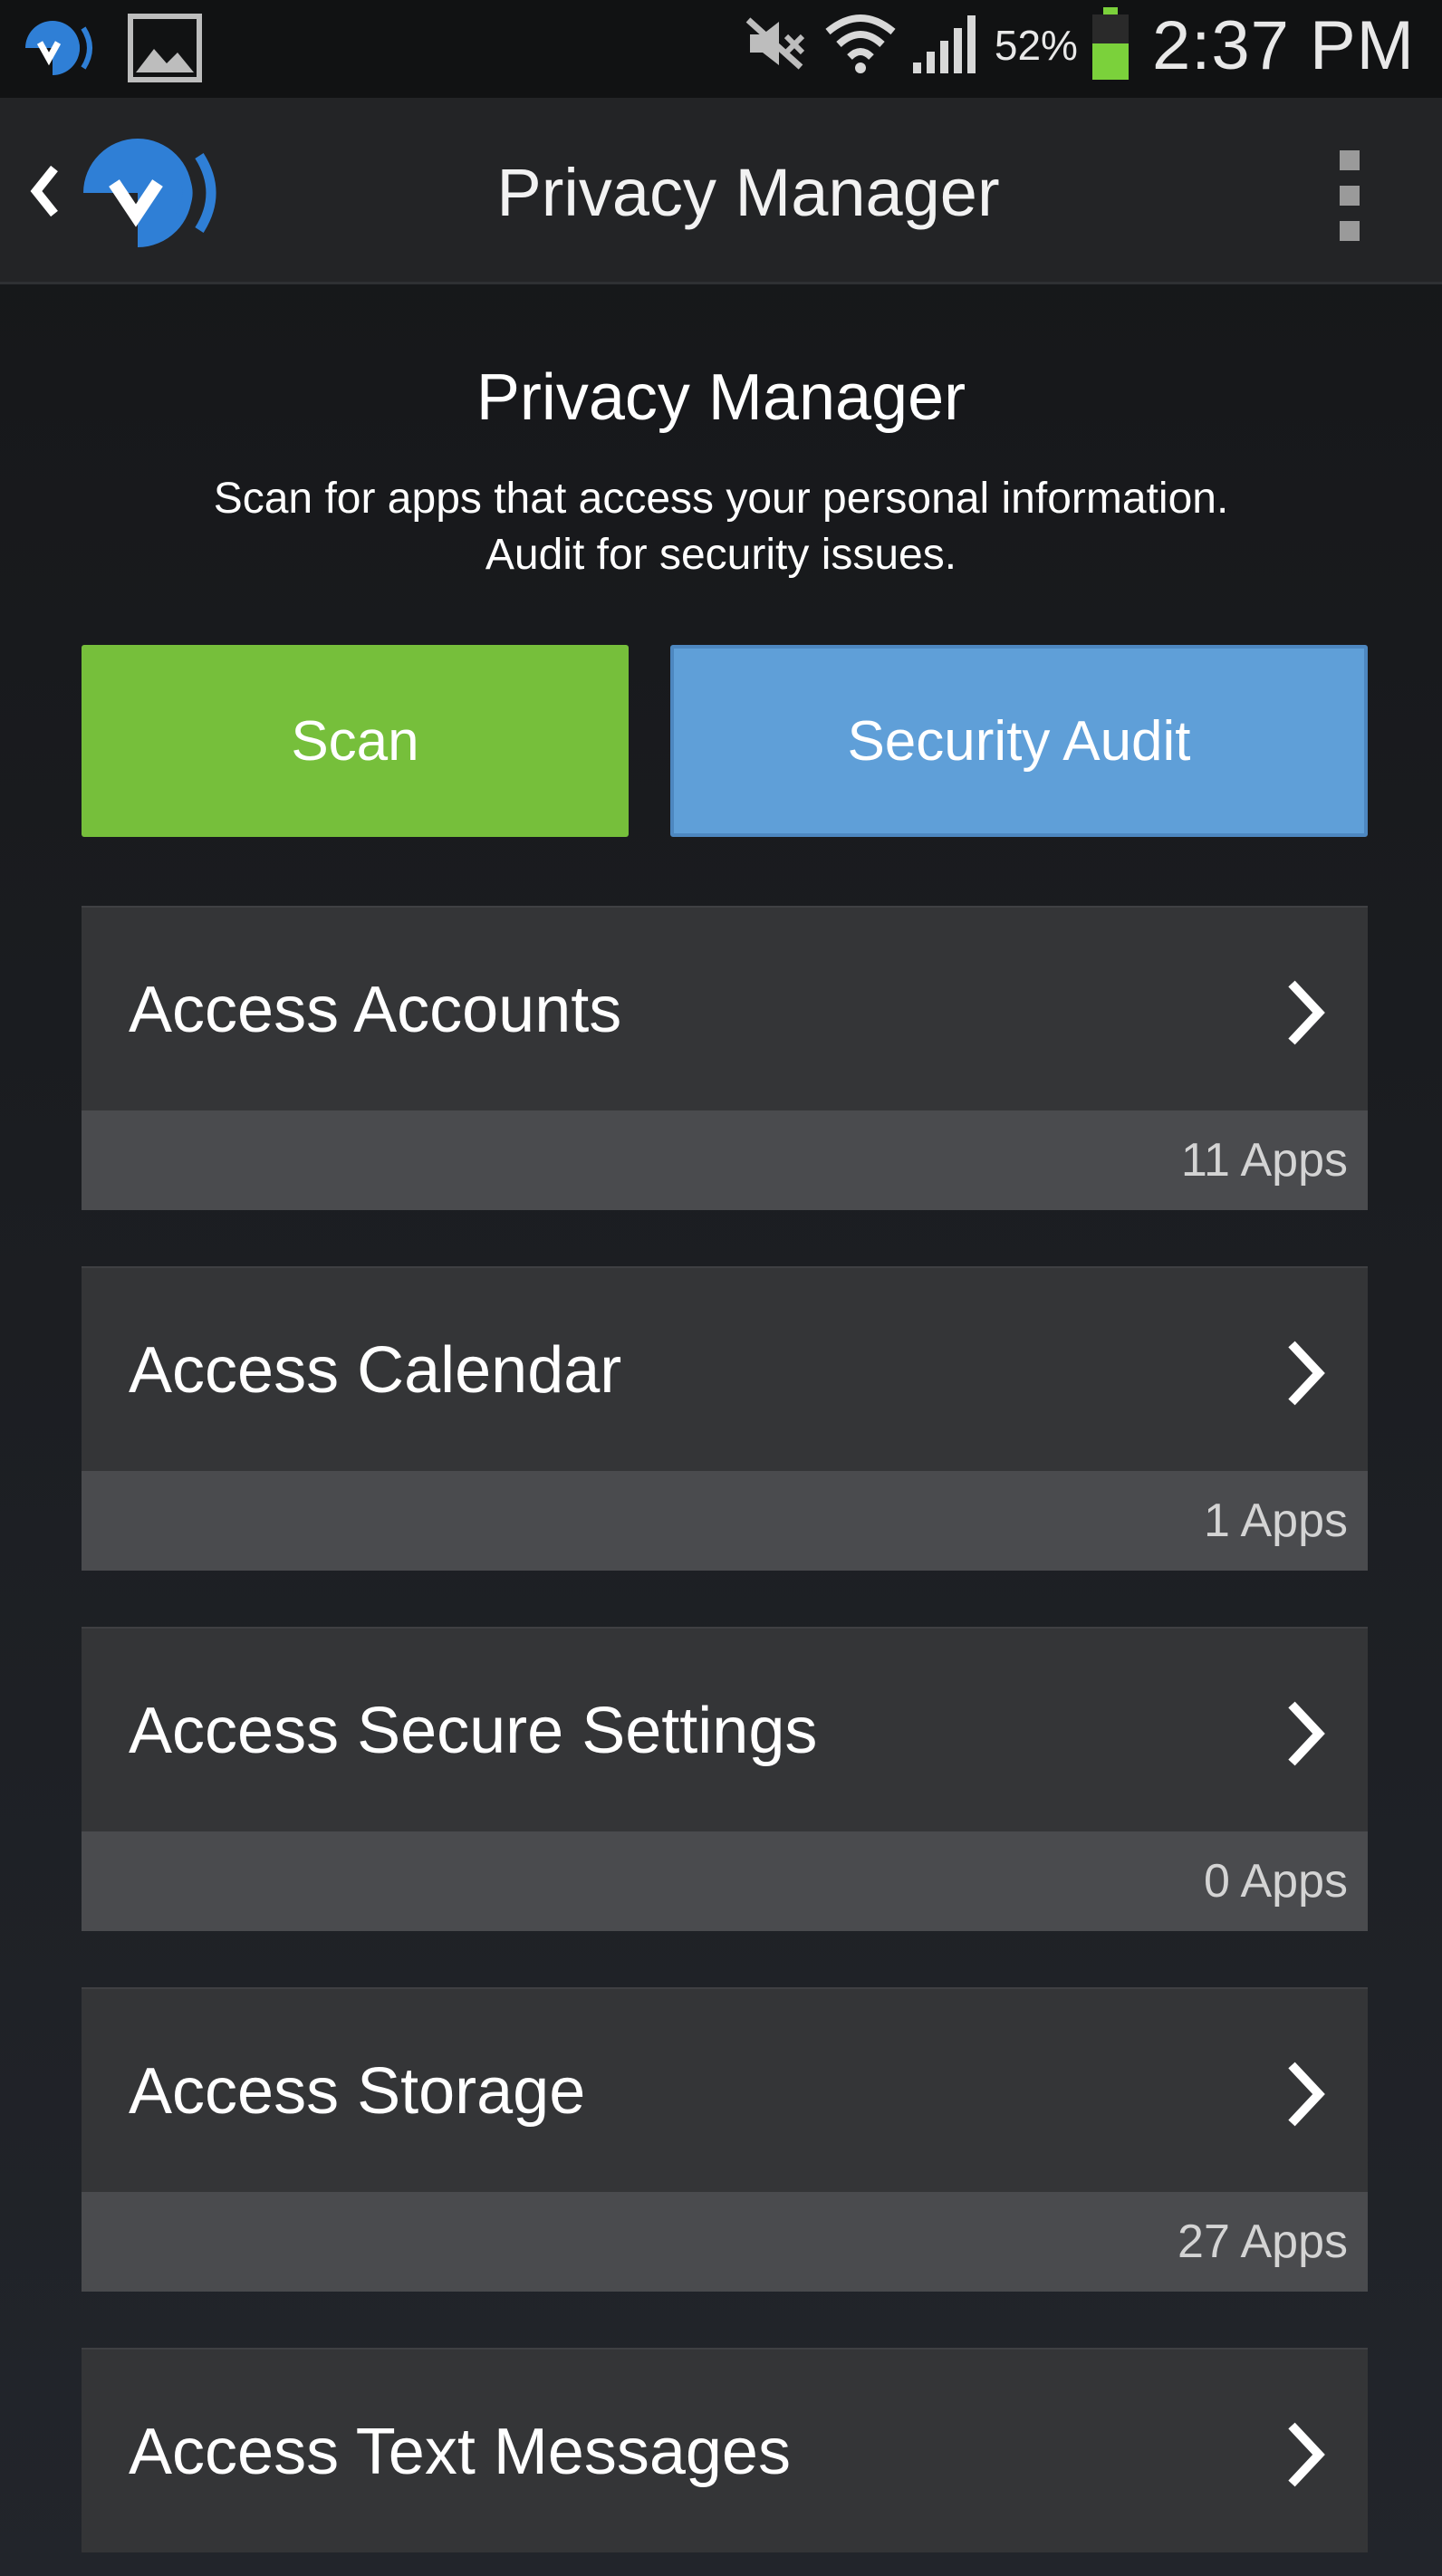  Describe the element at coordinates (473, 1731) in the screenshot. I see `card-label: Access Secure Settings` at that location.